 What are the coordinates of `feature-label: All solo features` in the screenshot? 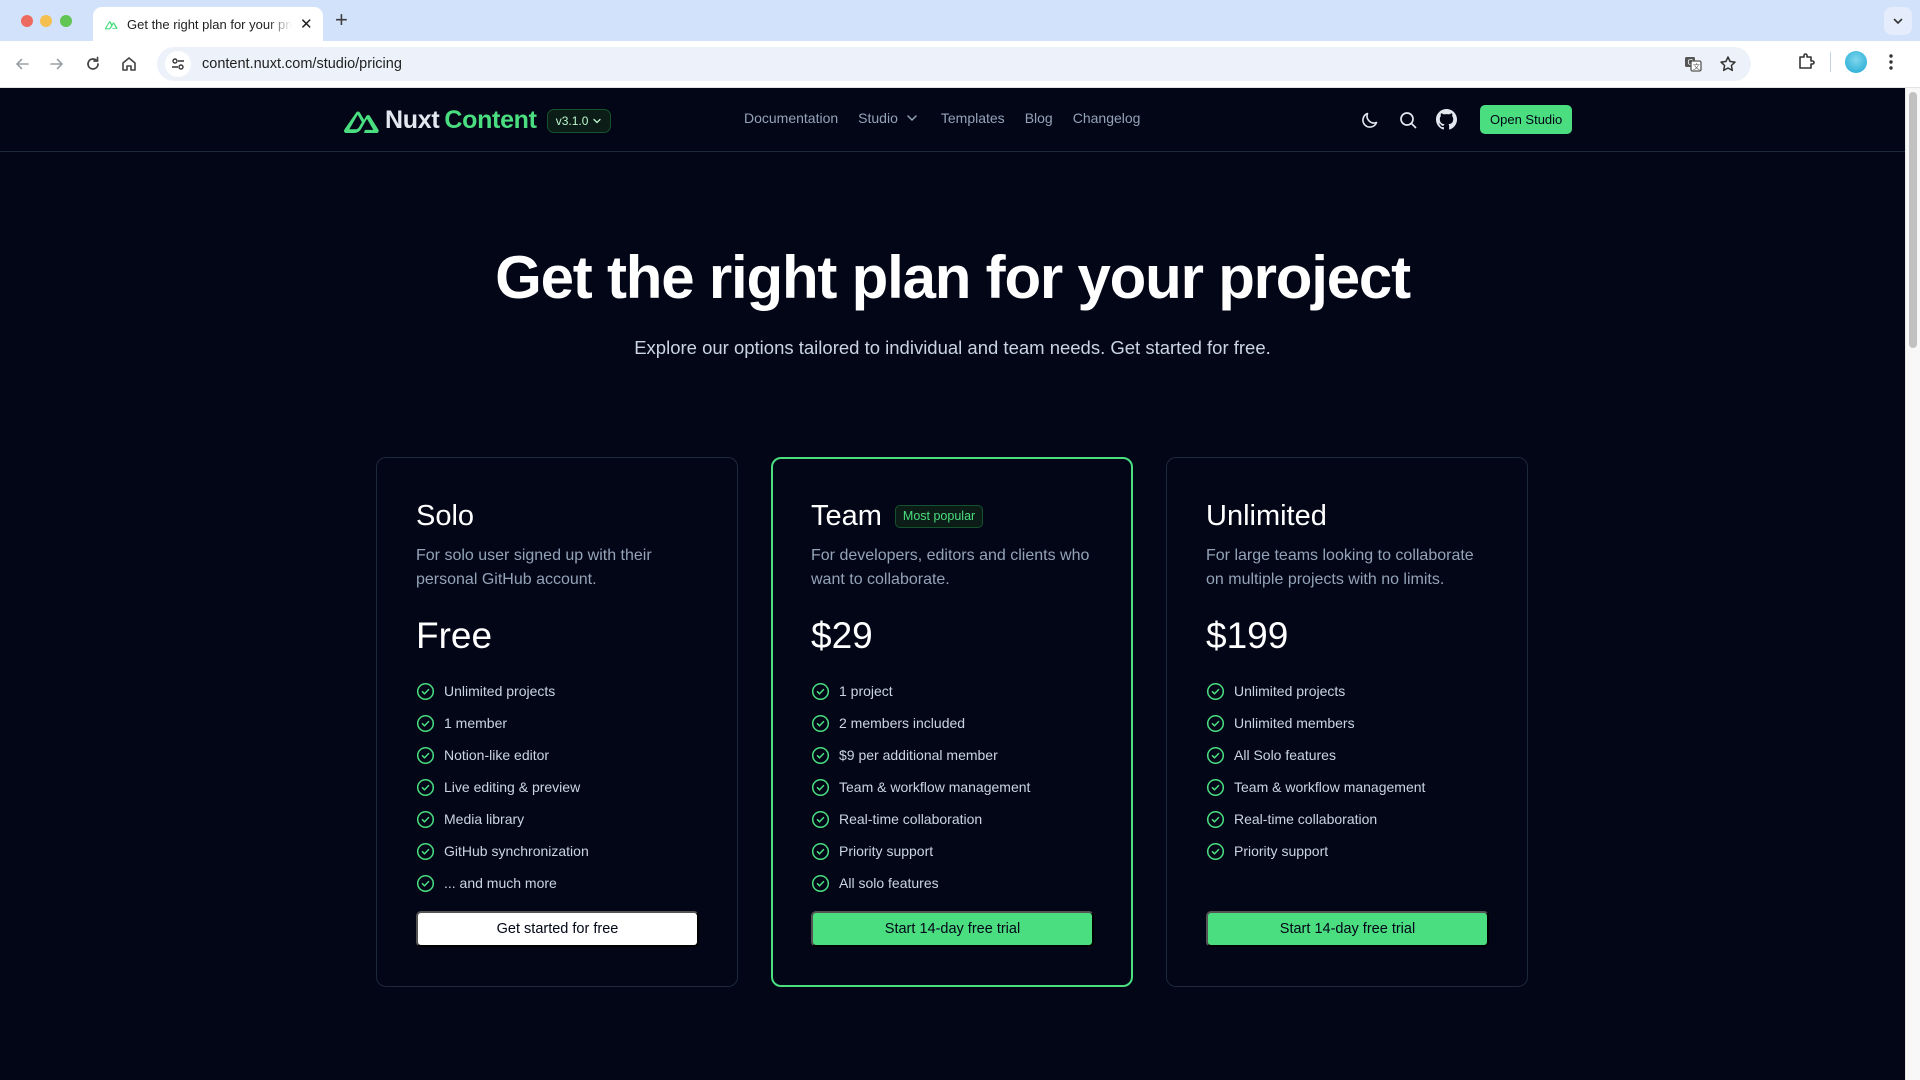 It's located at (889, 883).